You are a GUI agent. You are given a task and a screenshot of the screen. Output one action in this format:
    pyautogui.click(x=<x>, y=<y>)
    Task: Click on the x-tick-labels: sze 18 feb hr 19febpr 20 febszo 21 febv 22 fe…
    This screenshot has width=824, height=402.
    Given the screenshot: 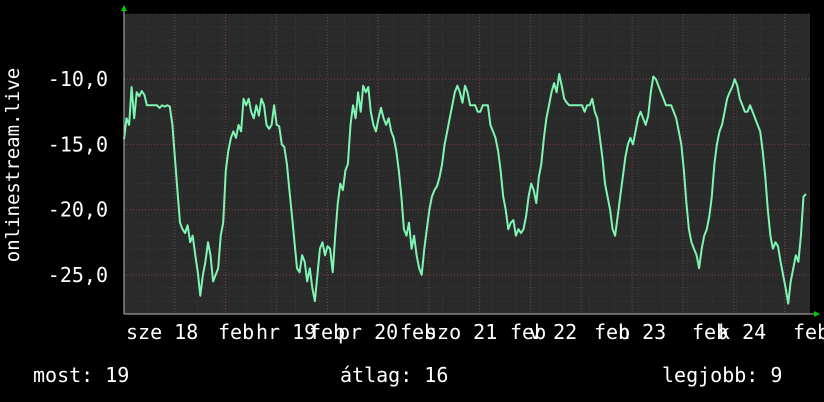 What is the action you would take?
    pyautogui.click(x=475, y=332)
    